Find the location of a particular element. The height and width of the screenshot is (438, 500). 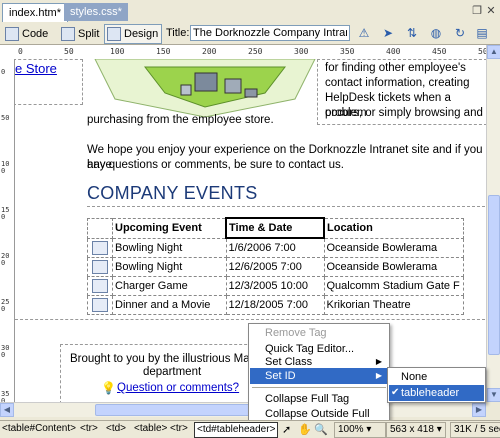

heading-divider is located at coordinates (286, 207).